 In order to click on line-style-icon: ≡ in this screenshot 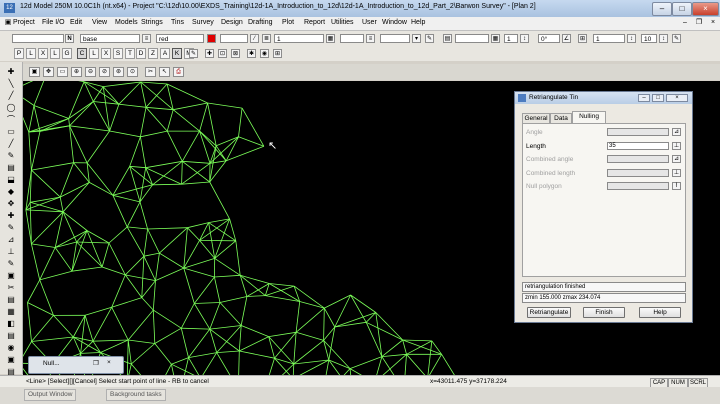, I will do `click(370, 38)`.